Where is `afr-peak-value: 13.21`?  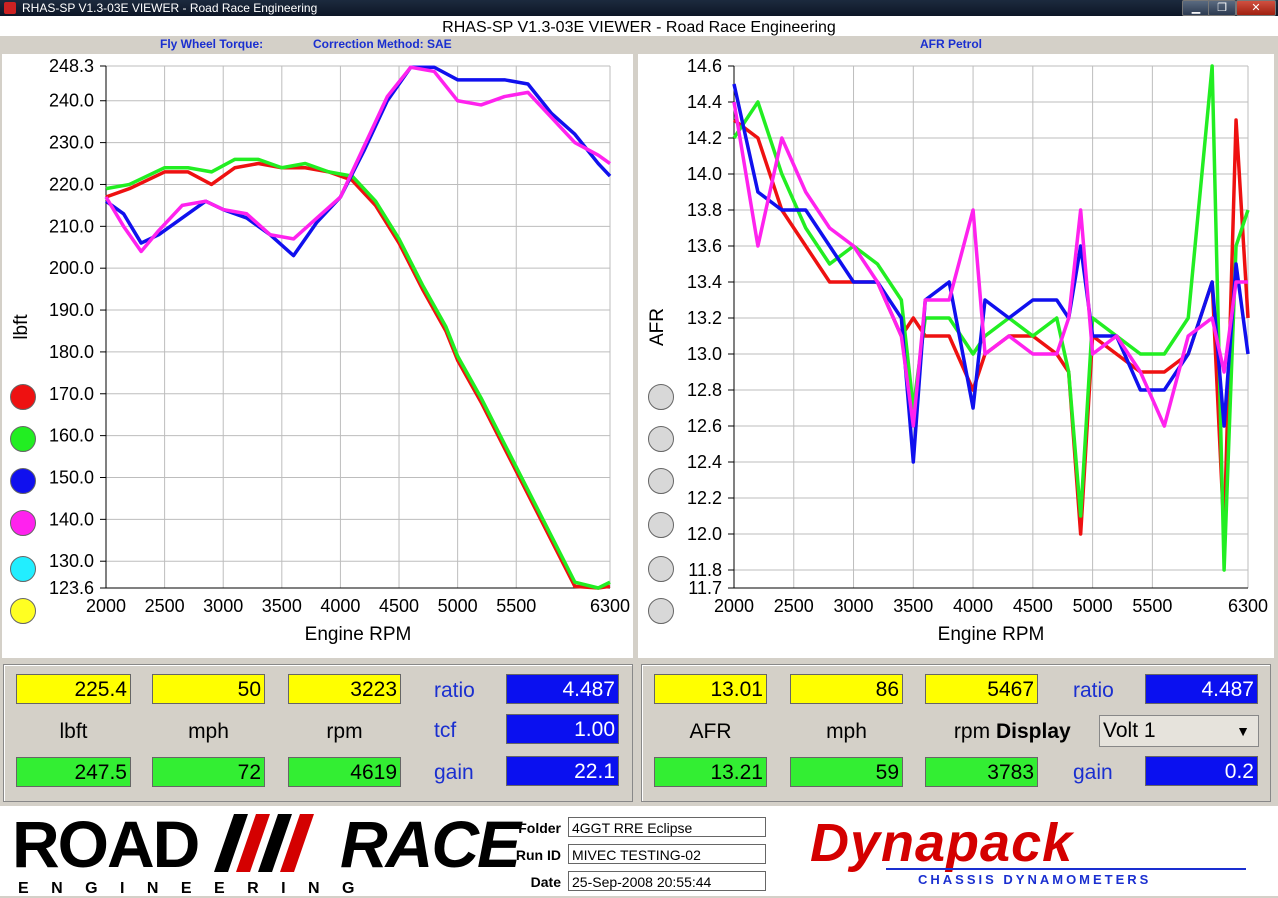
afr-peak-value: 13.21 is located at coordinates (710, 772).